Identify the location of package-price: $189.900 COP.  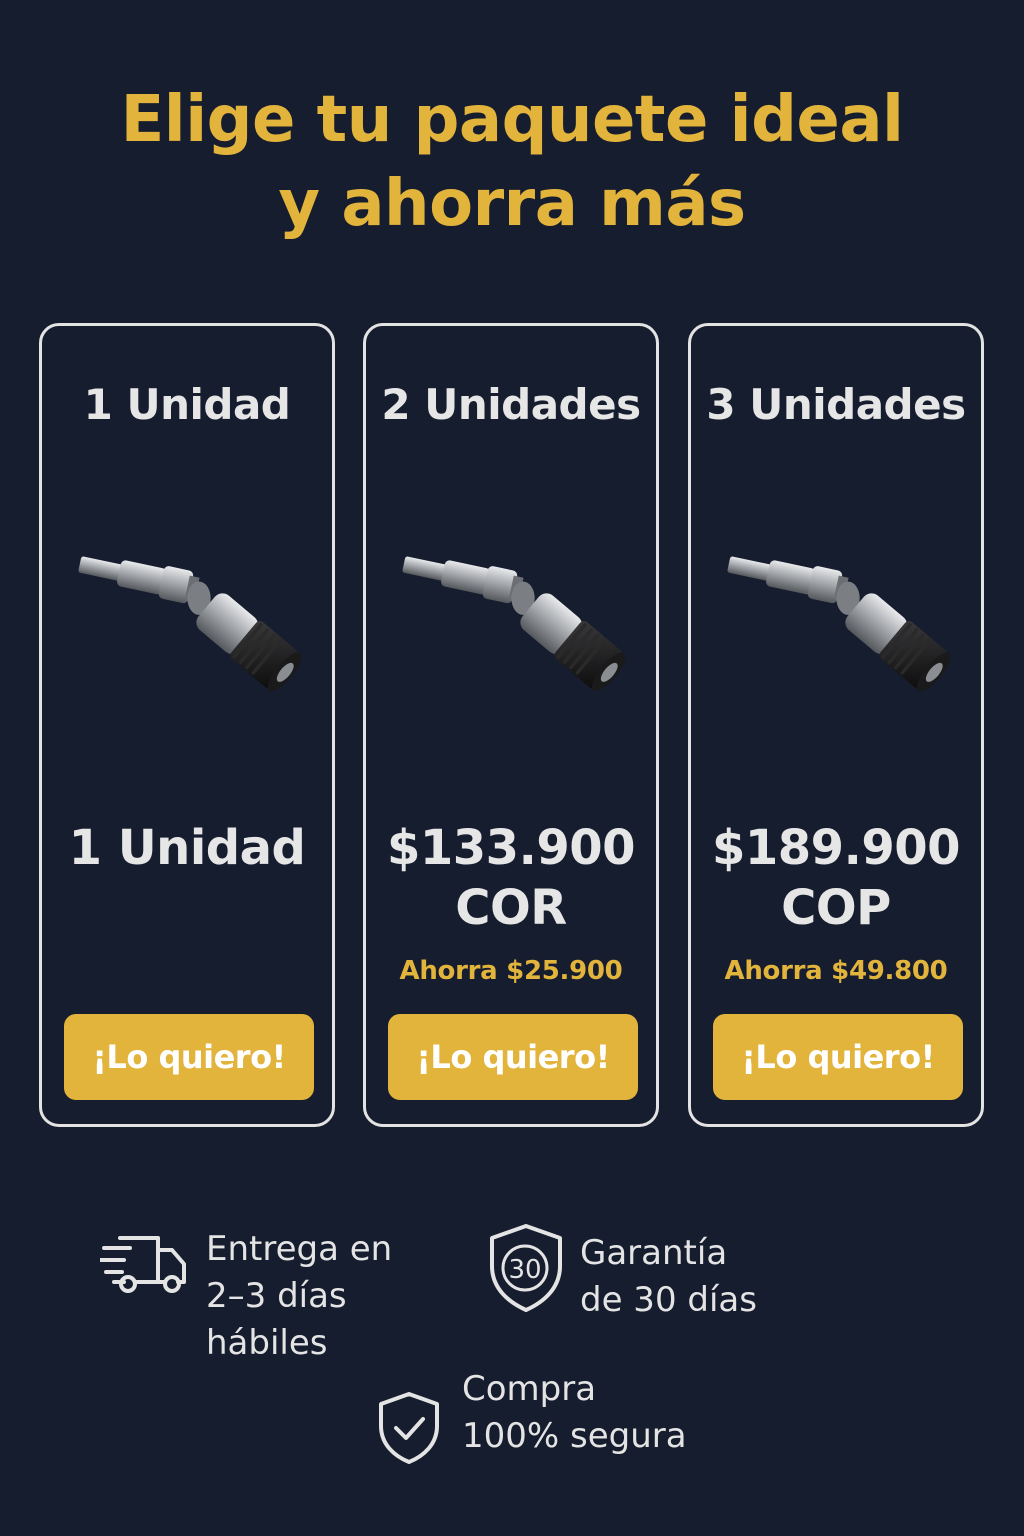
(836, 878).